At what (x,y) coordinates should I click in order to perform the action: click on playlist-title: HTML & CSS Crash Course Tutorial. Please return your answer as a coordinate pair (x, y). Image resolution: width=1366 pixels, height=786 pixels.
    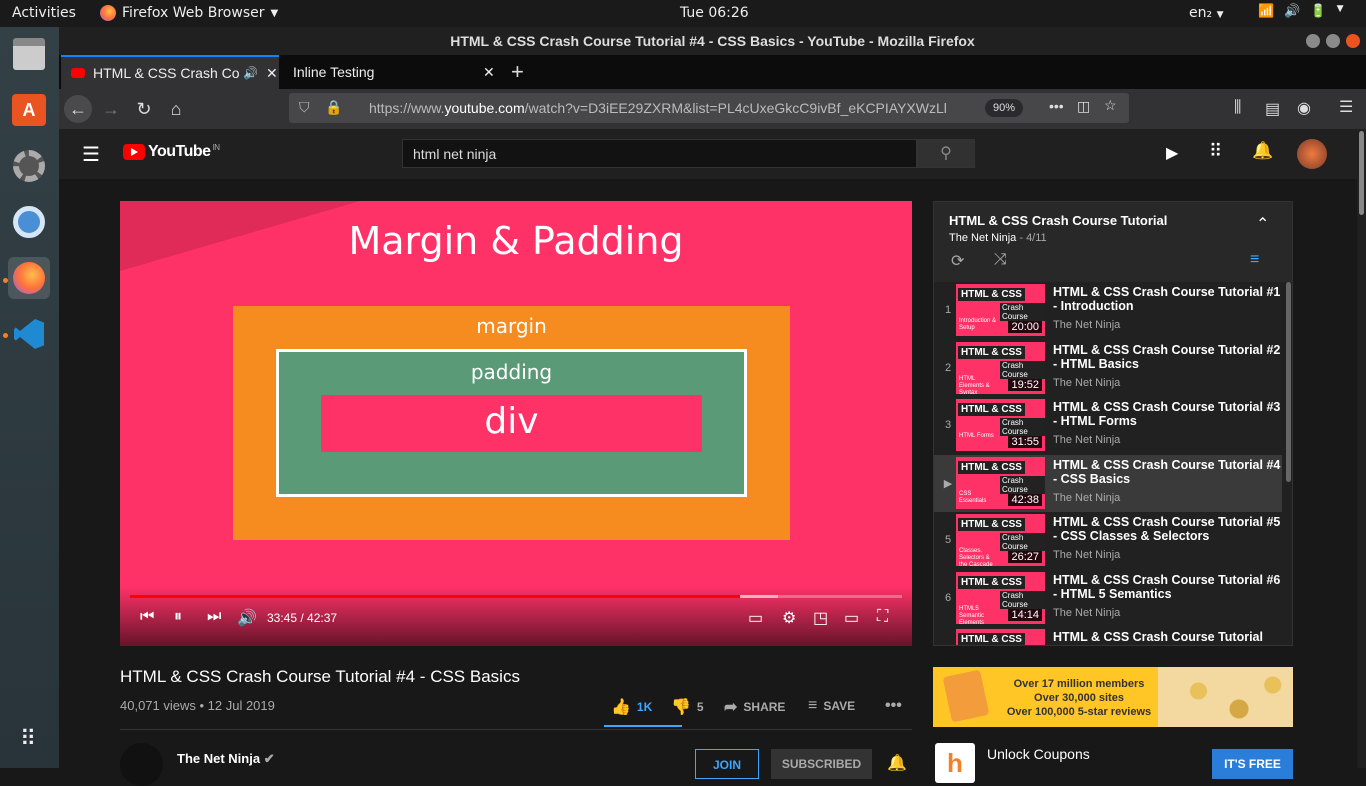
    Looking at the image, I should click on (1058, 220).